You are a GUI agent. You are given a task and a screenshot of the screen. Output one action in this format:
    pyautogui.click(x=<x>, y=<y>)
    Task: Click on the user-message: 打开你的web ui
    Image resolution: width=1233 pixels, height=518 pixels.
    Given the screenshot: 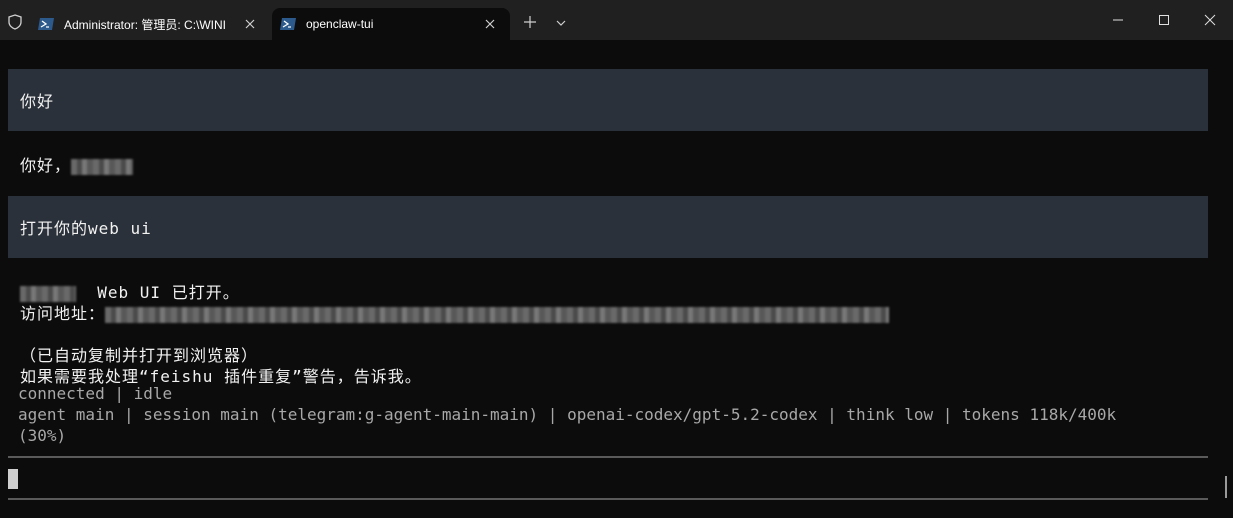 What is the action you would take?
    pyautogui.click(x=608, y=227)
    